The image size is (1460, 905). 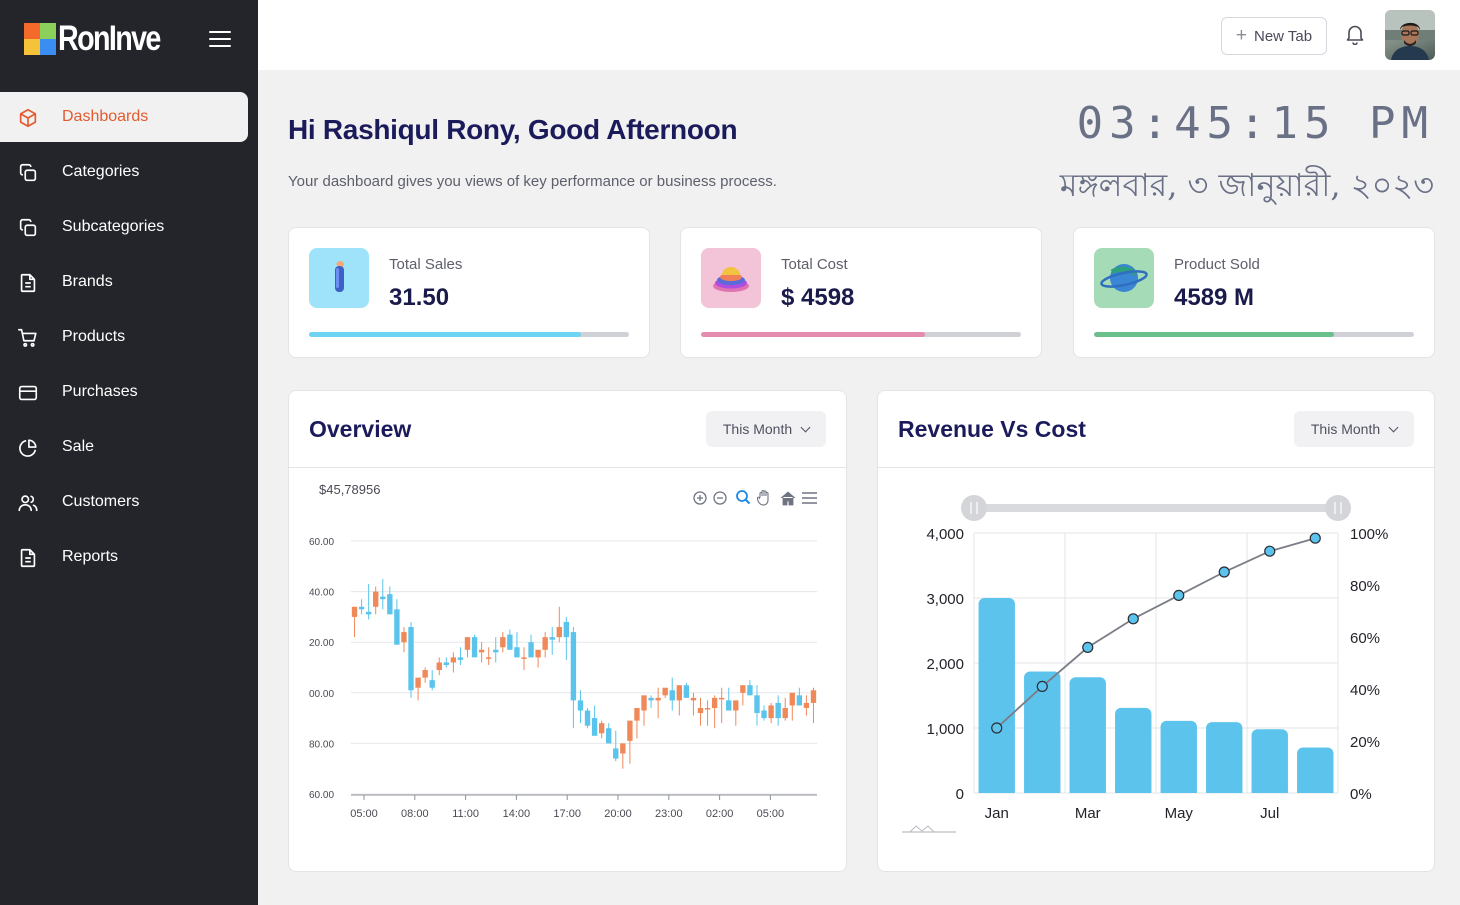 I want to click on selection-zoom-icon, so click(x=743, y=497).